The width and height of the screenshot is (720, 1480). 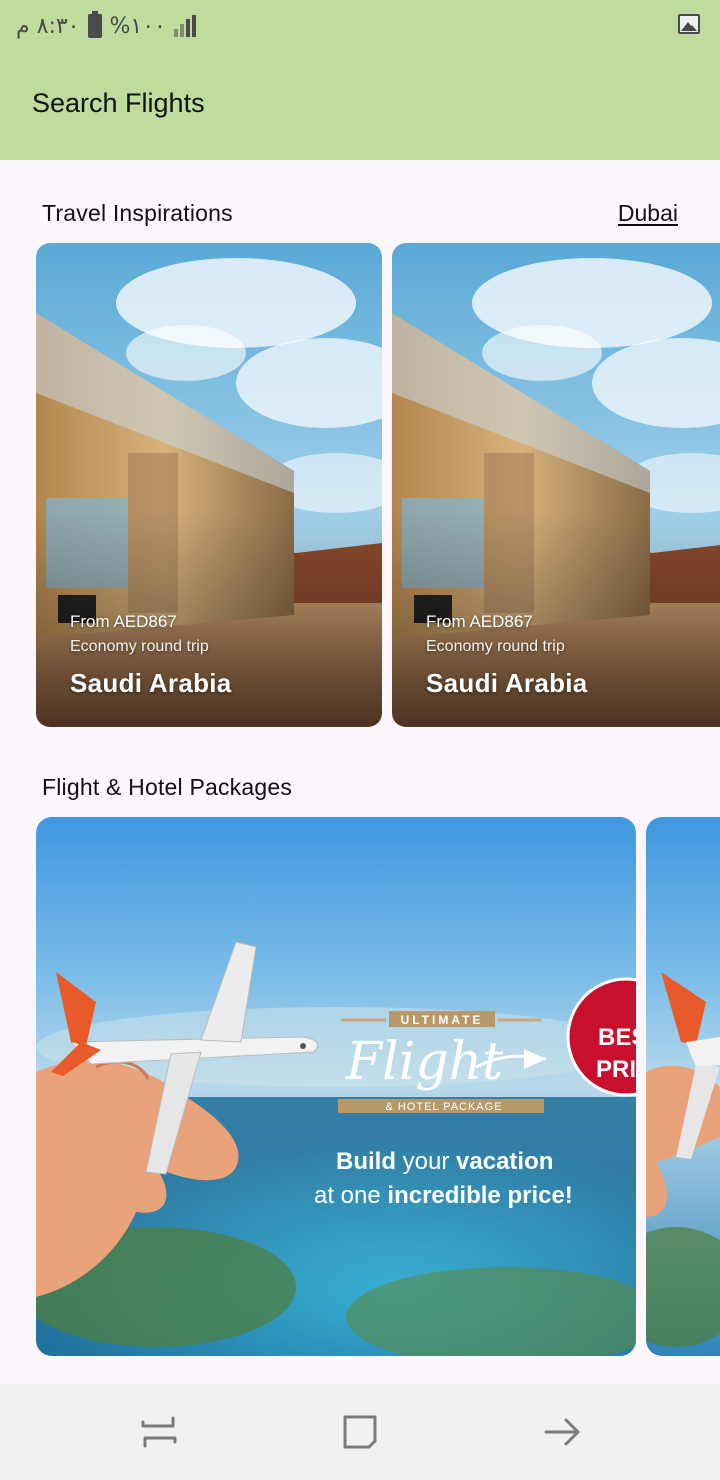 I want to click on app-bar: Search Flights, so click(x=360, y=106).